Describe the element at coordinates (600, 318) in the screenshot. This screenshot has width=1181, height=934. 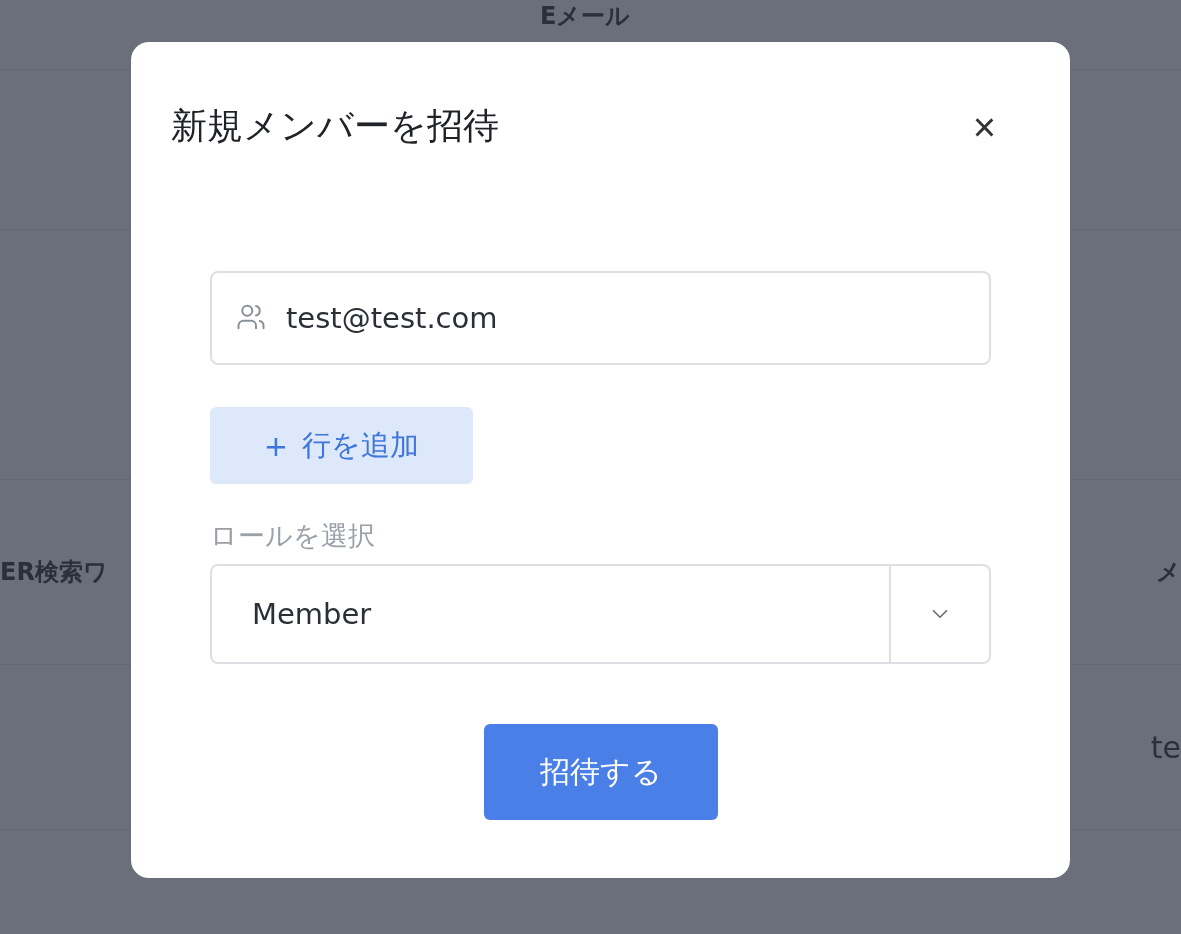
I see `email-field: test@test.com` at that location.